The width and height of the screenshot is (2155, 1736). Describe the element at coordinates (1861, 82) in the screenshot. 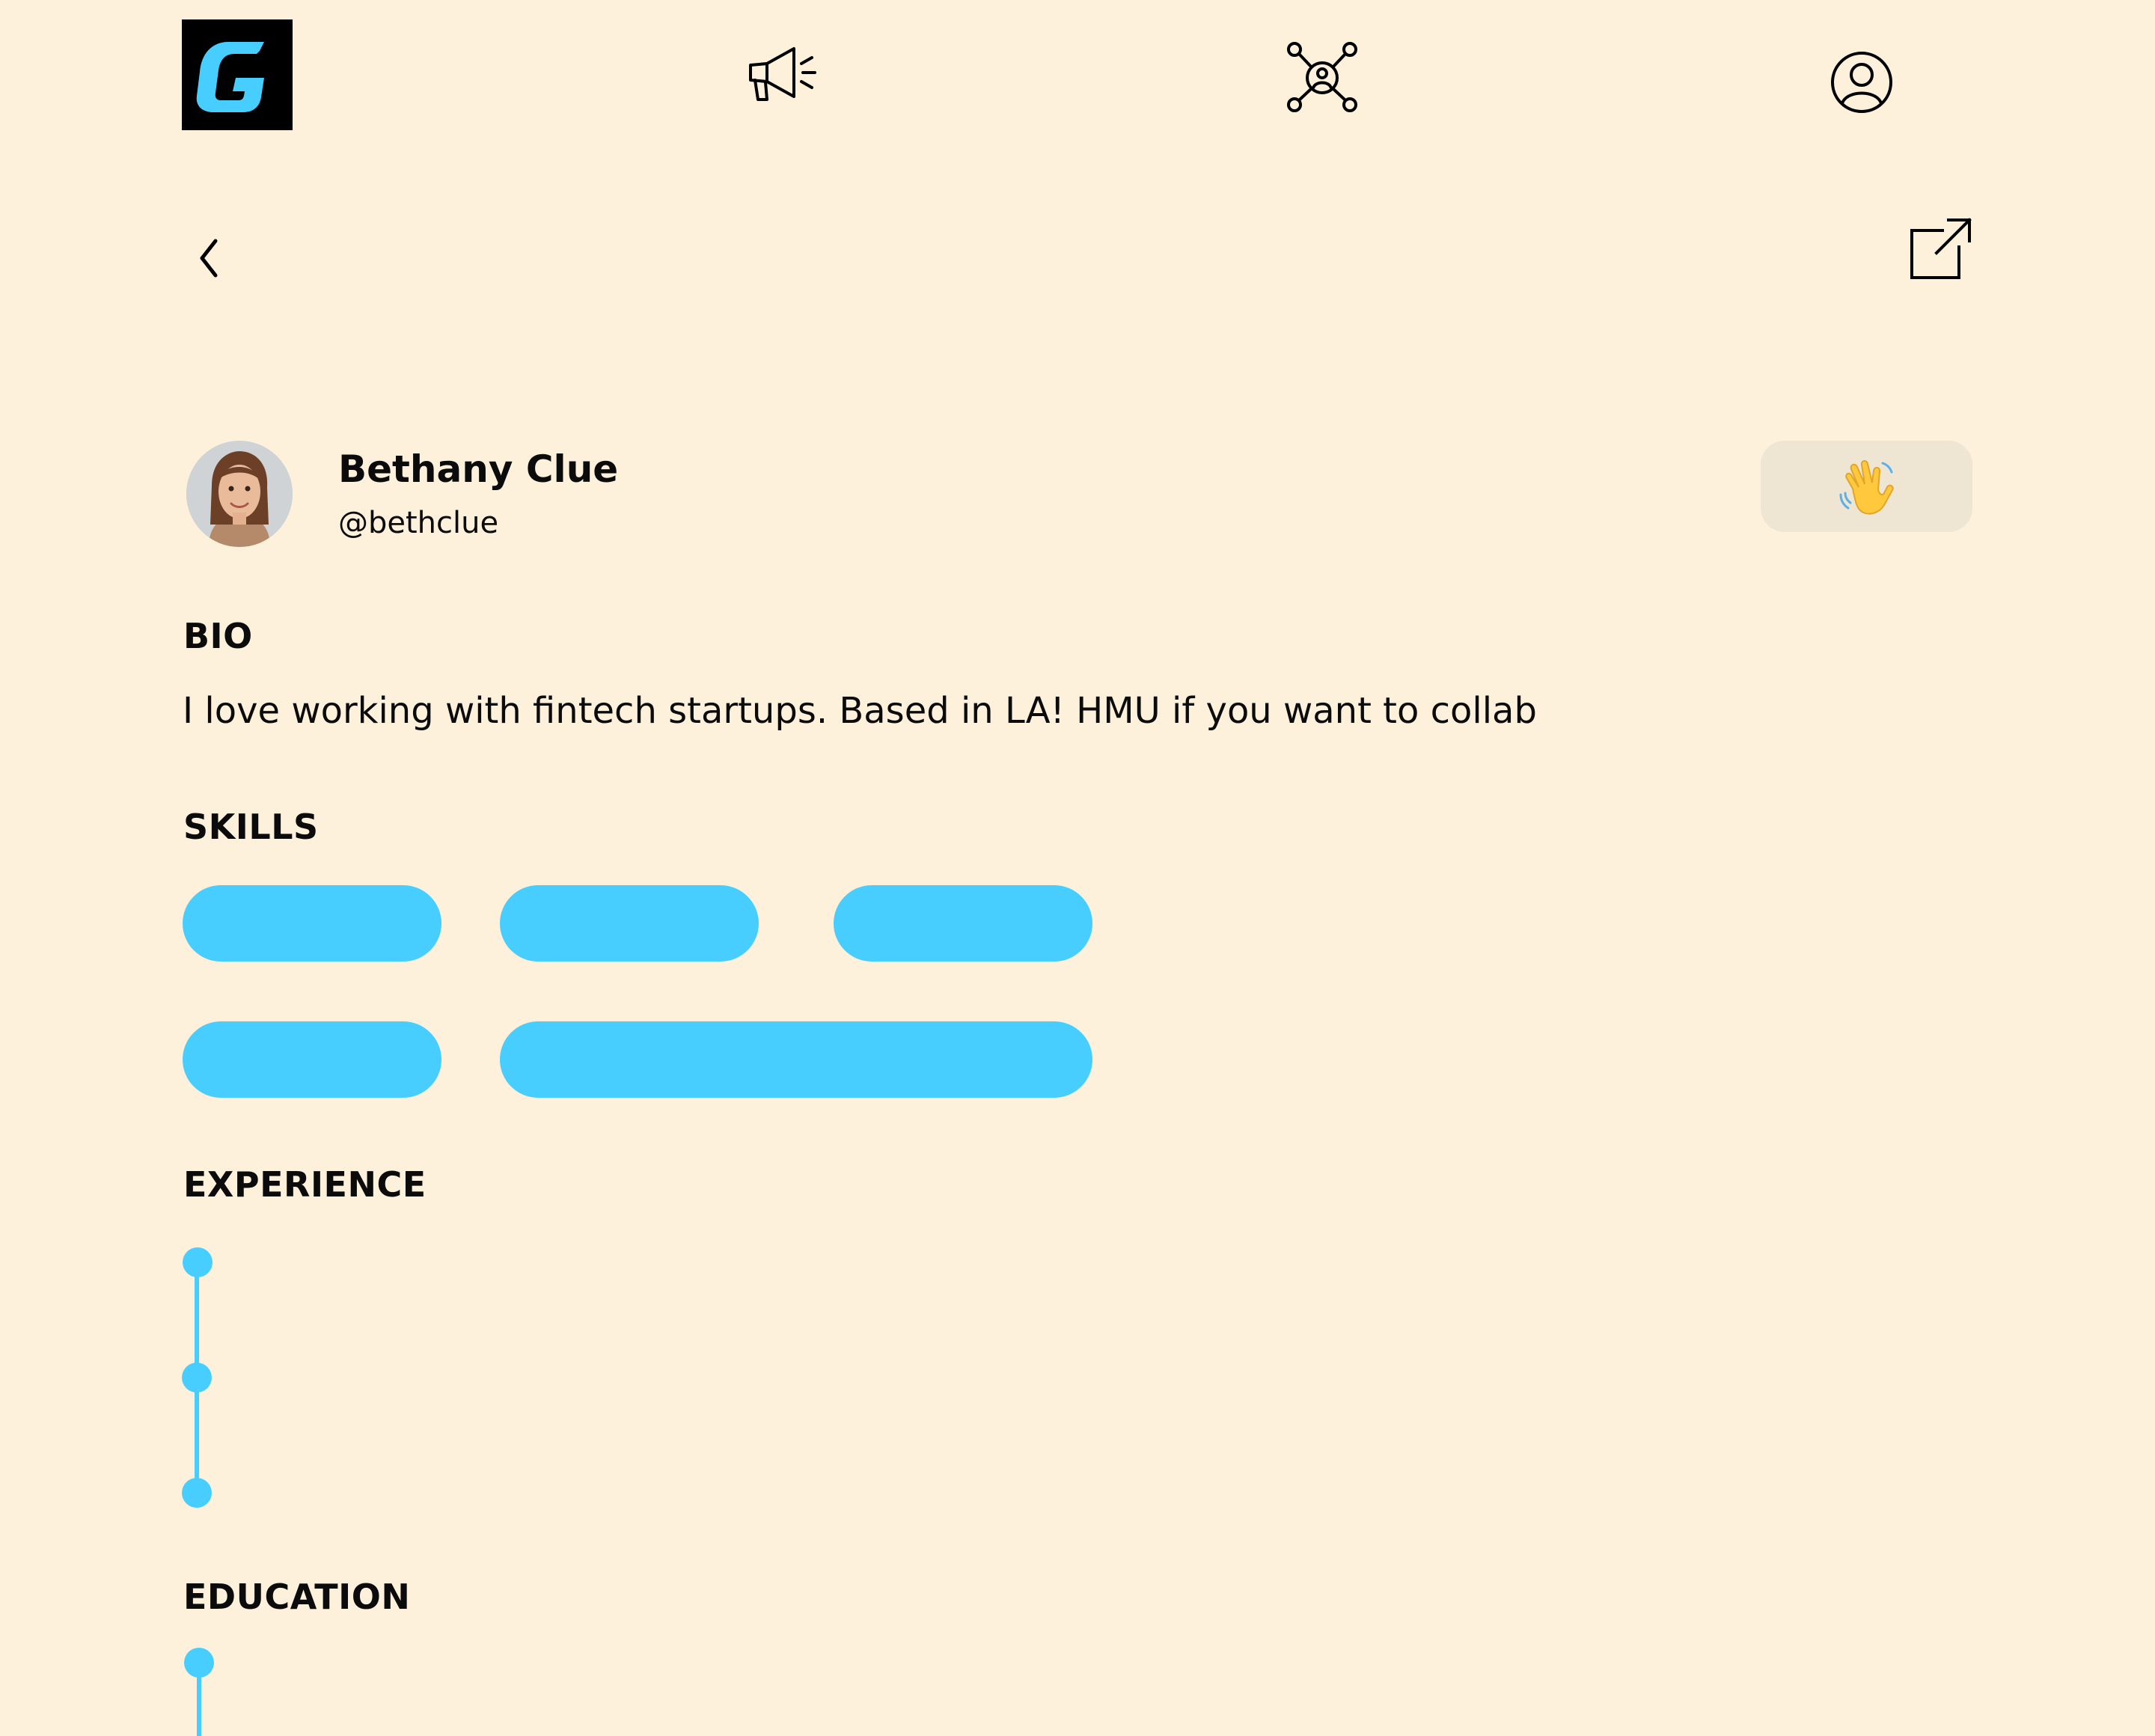

I see `profile-icon` at that location.